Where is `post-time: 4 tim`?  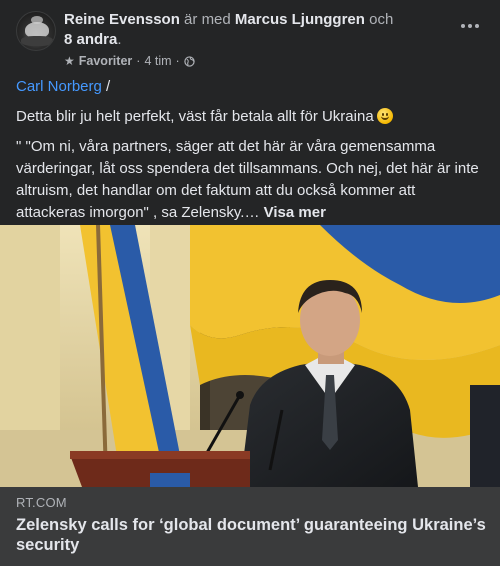
post-time: 4 tim is located at coordinates (157, 61).